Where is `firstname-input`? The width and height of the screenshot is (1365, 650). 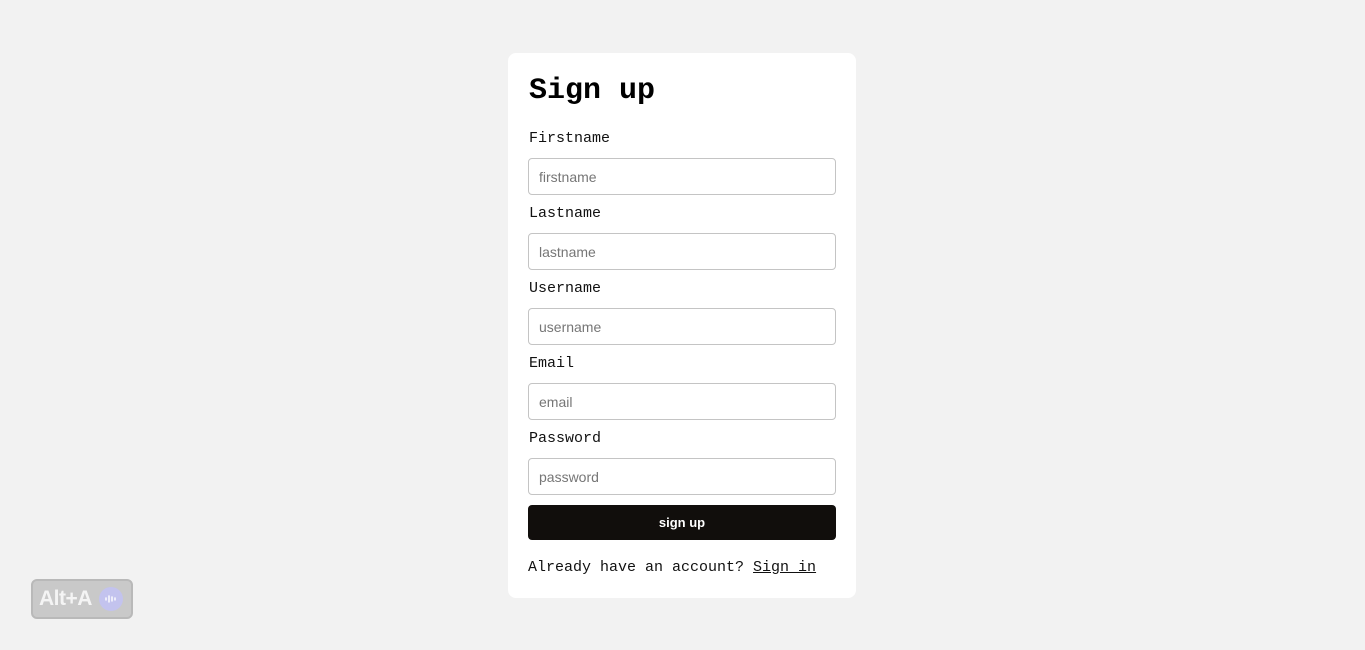
firstname-input is located at coordinates (682, 176).